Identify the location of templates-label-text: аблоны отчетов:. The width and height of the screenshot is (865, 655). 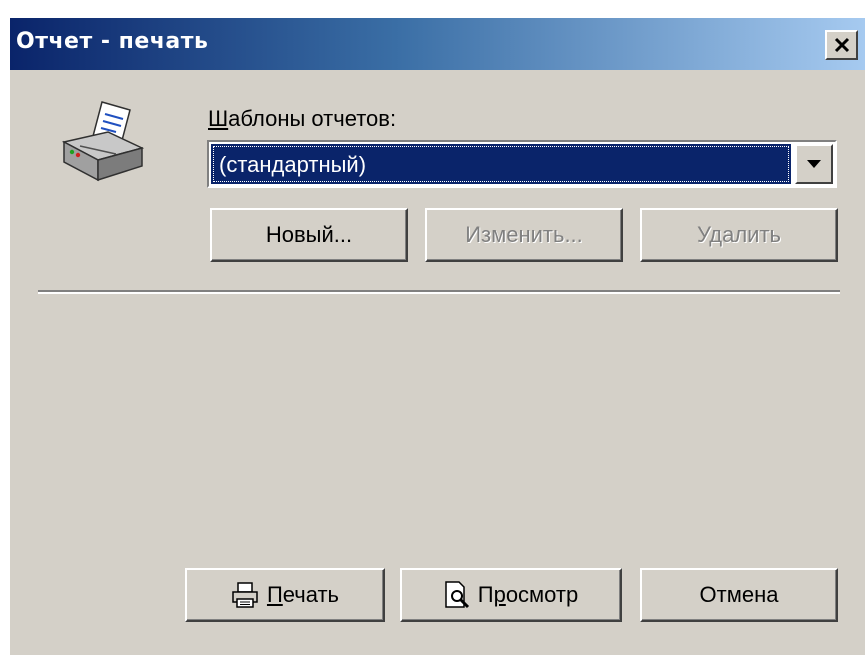
(312, 118).